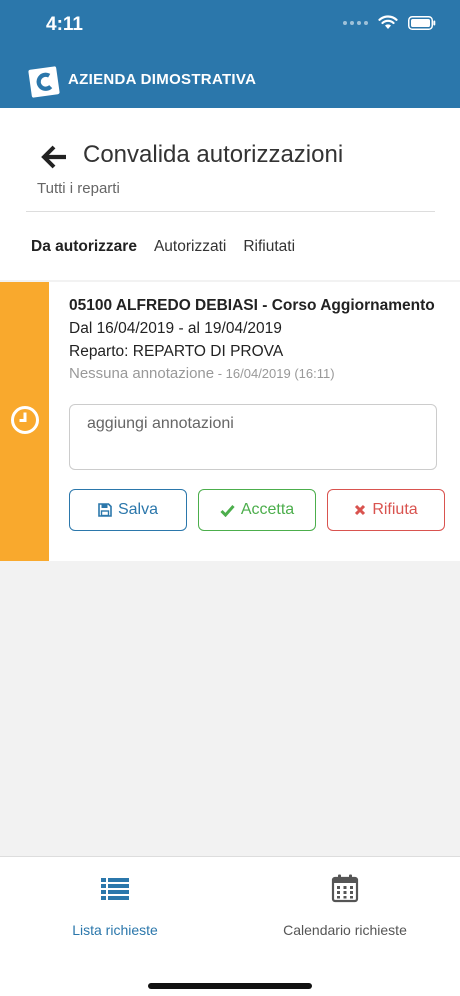  What do you see at coordinates (190, 247) in the screenshot?
I see `tab-autorizzati: Autorizzati` at bounding box center [190, 247].